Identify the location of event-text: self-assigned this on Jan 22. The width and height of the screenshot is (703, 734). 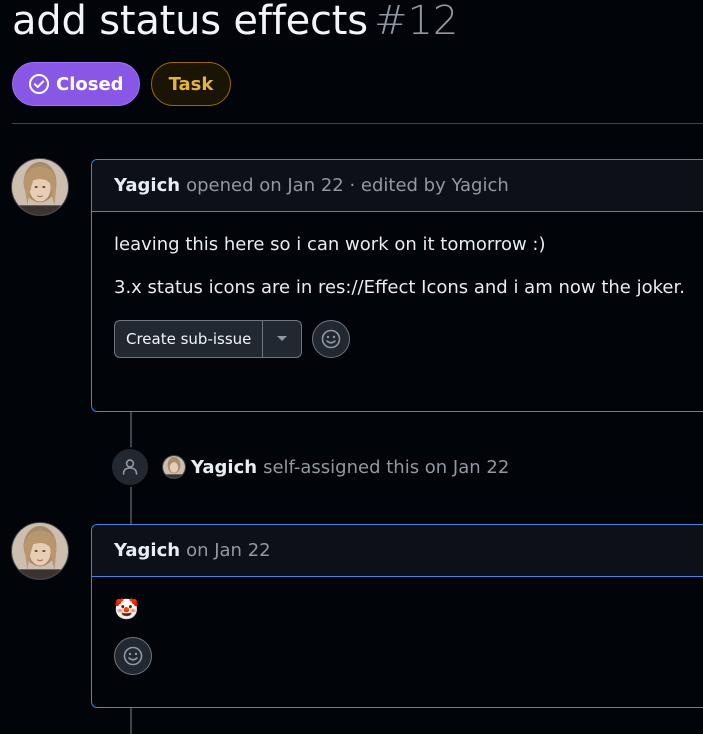
(386, 467).